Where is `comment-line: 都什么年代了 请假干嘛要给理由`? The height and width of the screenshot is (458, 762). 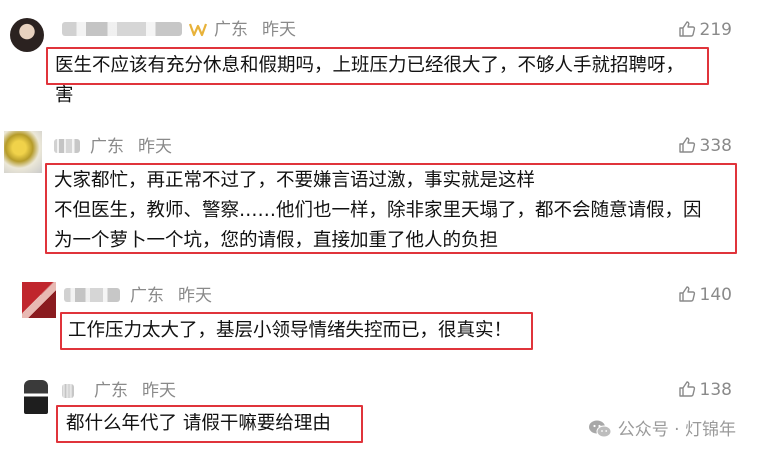
comment-line: 都什么年代了 请假干嘛要给理由 is located at coordinates (198, 423).